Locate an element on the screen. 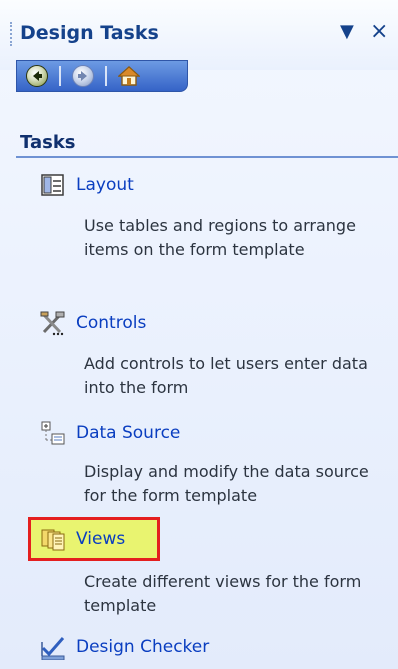  layout-icon is located at coordinates (53, 185).